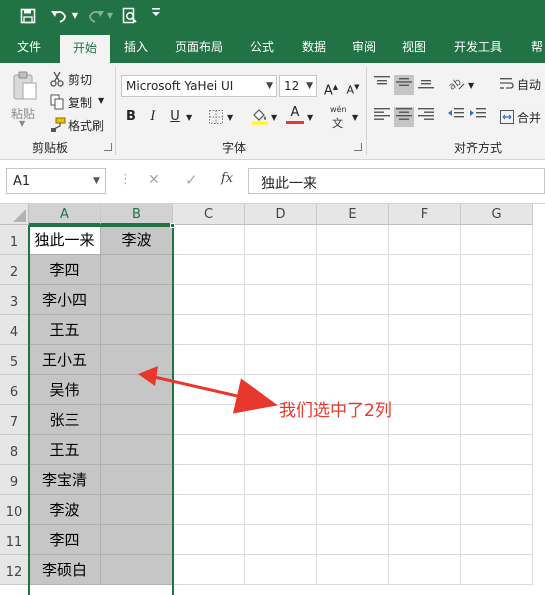 Image resolution: width=545 pixels, height=595 pixels. What do you see at coordinates (335, 411) in the screenshot?
I see `annotation-text: 我们选中了2列` at bounding box center [335, 411].